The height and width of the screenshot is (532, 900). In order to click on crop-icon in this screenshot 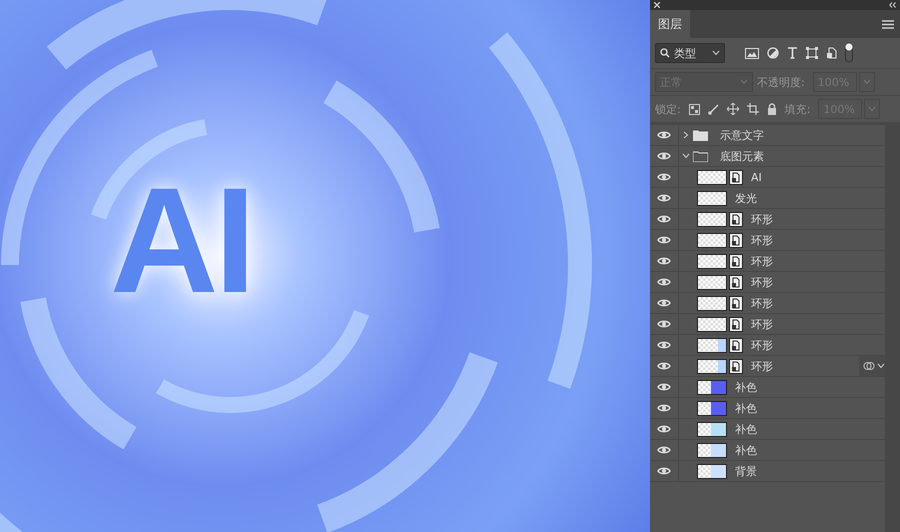, I will do `click(752, 109)`.